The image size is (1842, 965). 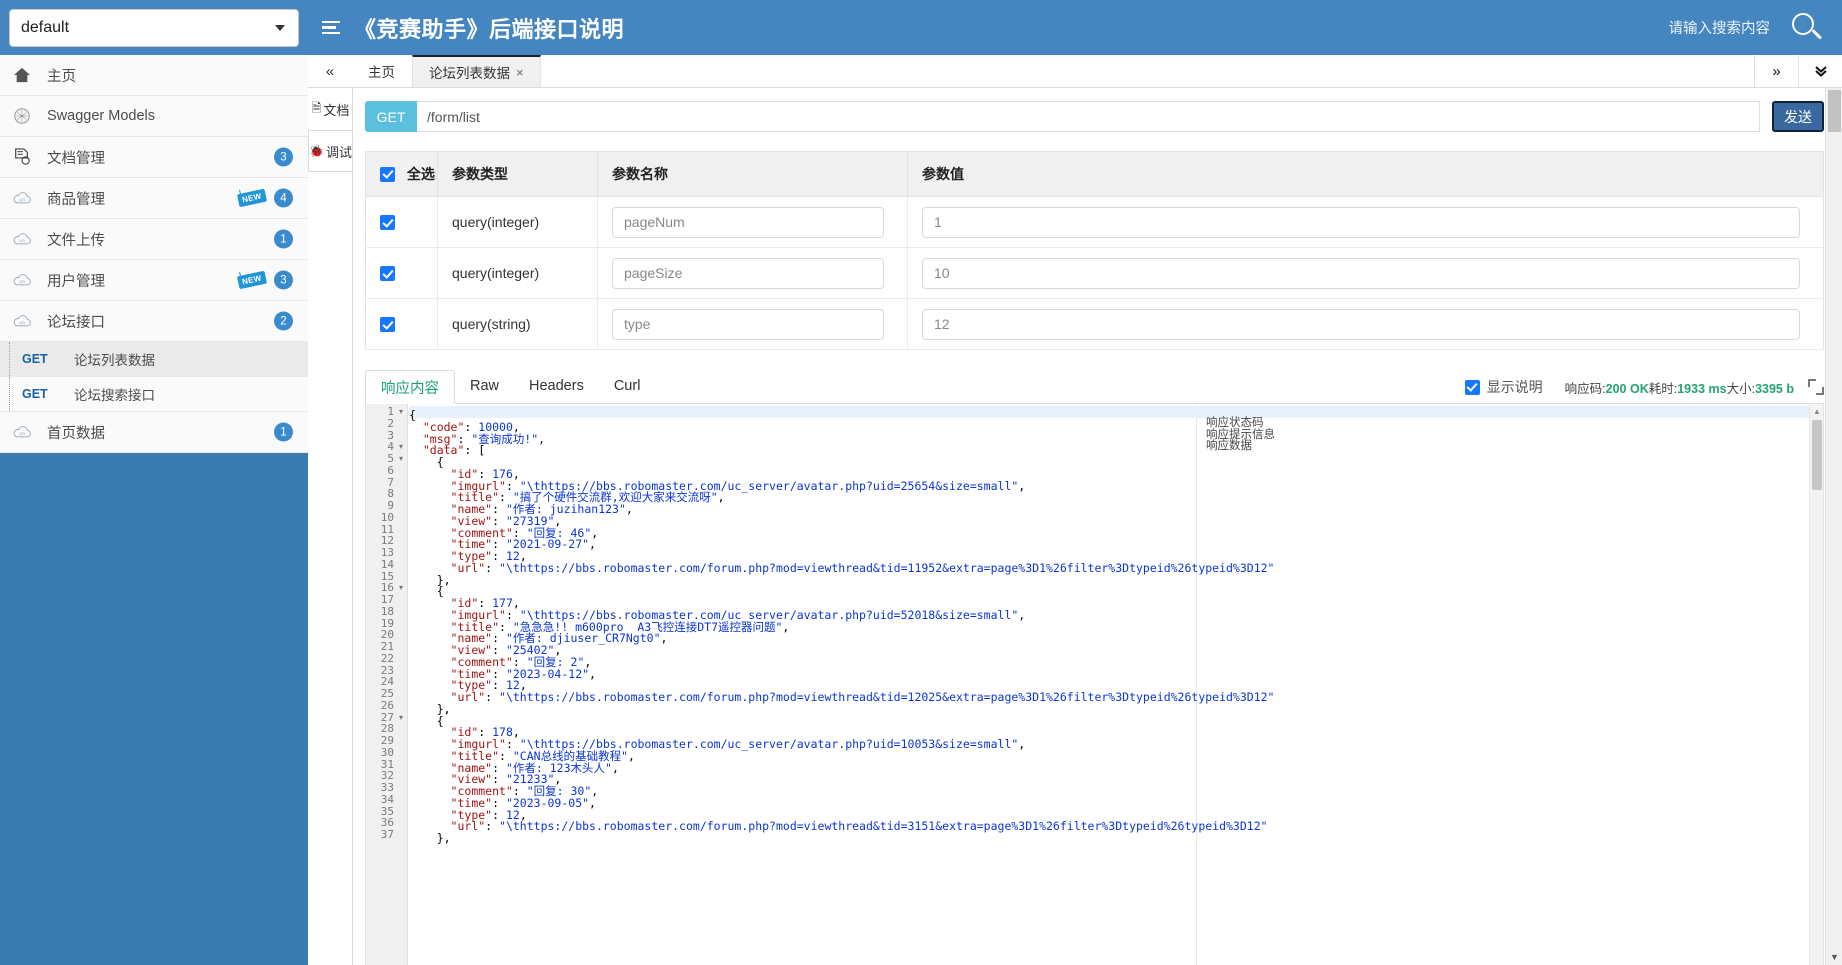 I want to click on page-scrollbar: ▼, so click(x=1833, y=526).